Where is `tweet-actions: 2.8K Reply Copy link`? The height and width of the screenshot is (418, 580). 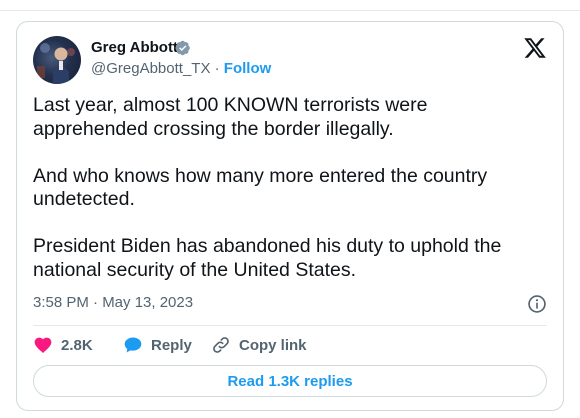
tweet-actions: 2.8K Reply Copy link is located at coordinates (170, 345).